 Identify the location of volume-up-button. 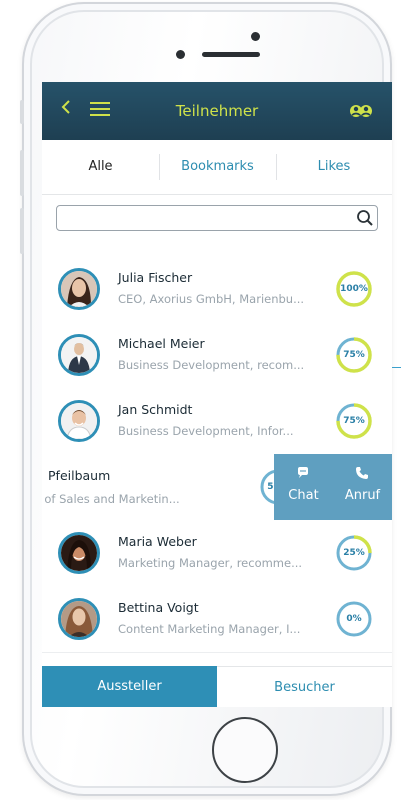
(22, 173).